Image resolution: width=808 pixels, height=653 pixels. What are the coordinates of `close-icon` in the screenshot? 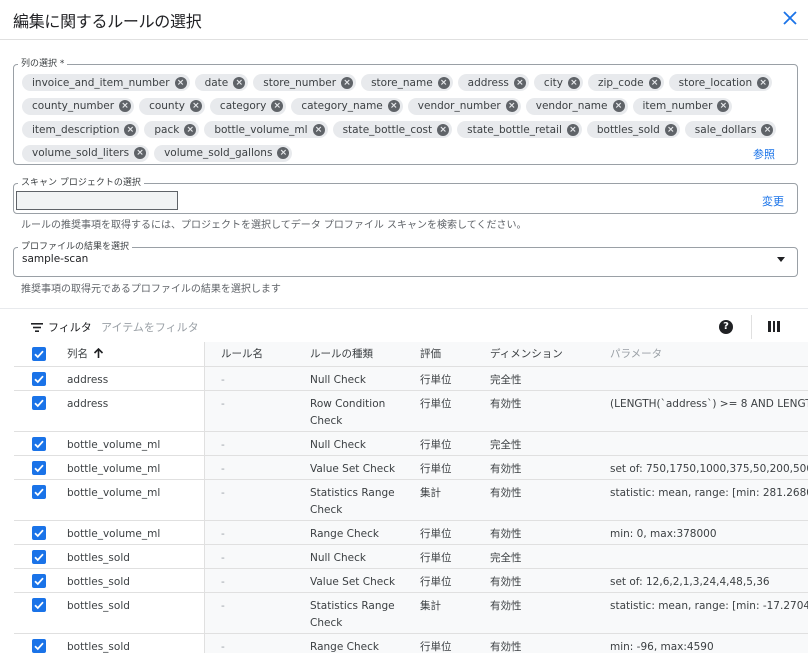 It's located at (790, 18).